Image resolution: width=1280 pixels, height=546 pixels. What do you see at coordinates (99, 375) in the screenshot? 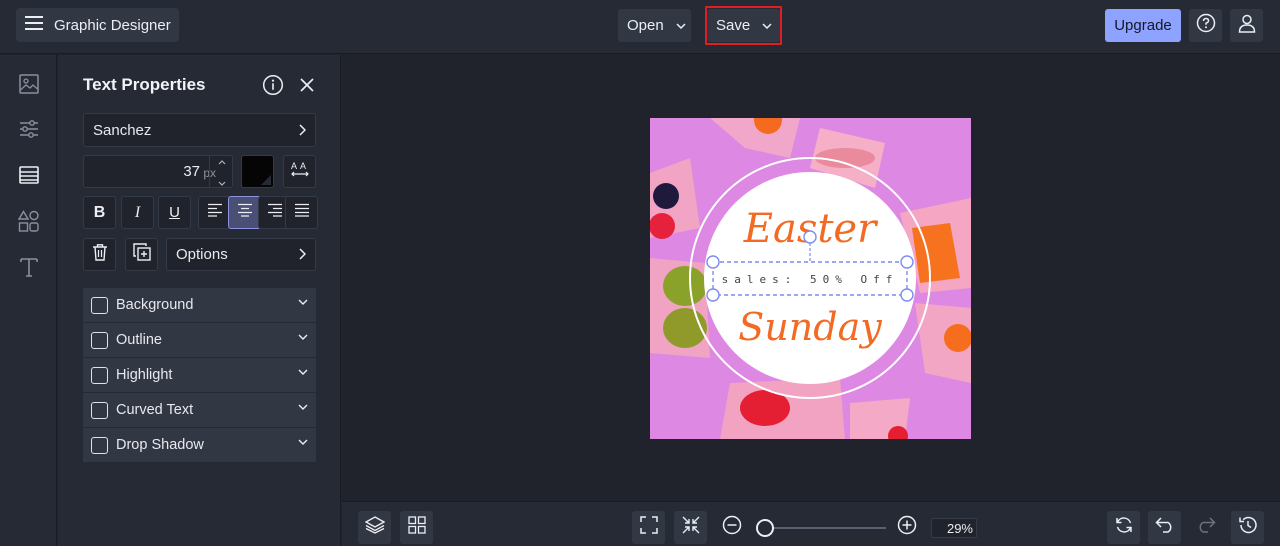
I see `highlight-checkbox` at bounding box center [99, 375].